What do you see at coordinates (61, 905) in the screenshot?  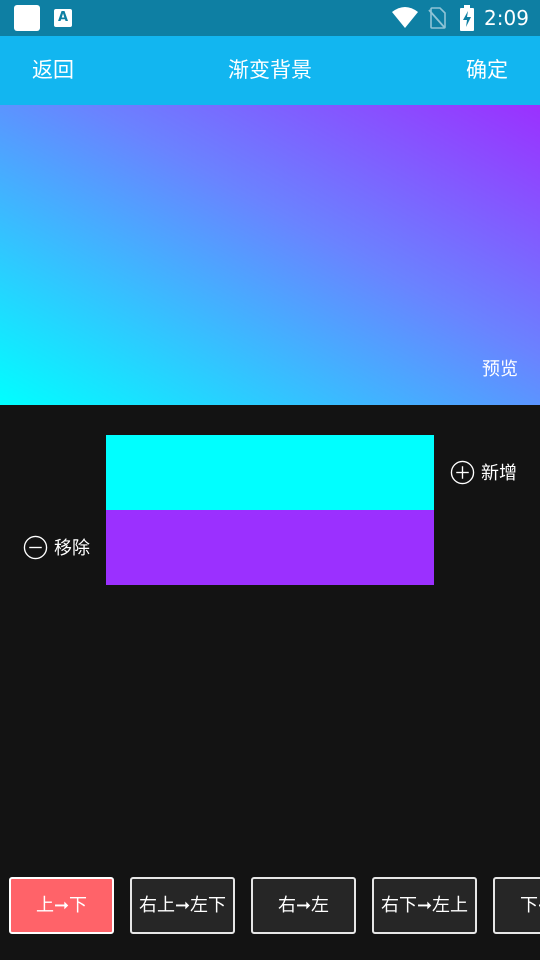 I see `direction-button-top-to-bottom: 上➞下` at bounding box center [61, 905].